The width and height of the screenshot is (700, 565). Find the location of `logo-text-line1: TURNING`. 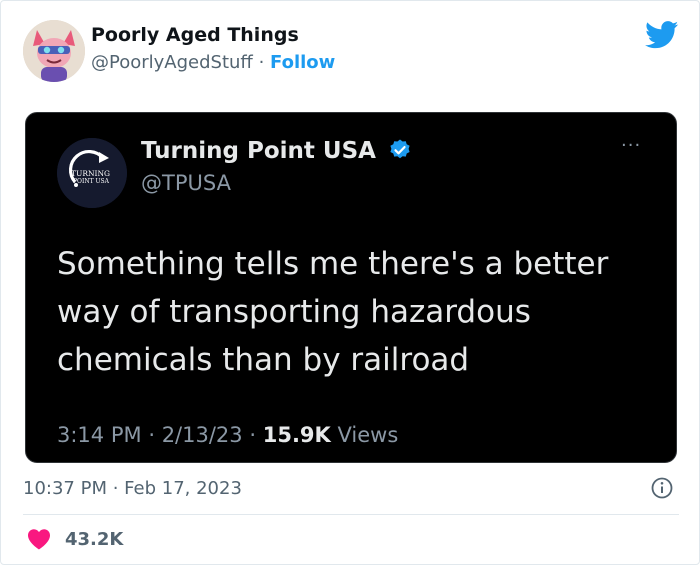

logo-text-line1: TURNING is located at coordinates (90, 173).